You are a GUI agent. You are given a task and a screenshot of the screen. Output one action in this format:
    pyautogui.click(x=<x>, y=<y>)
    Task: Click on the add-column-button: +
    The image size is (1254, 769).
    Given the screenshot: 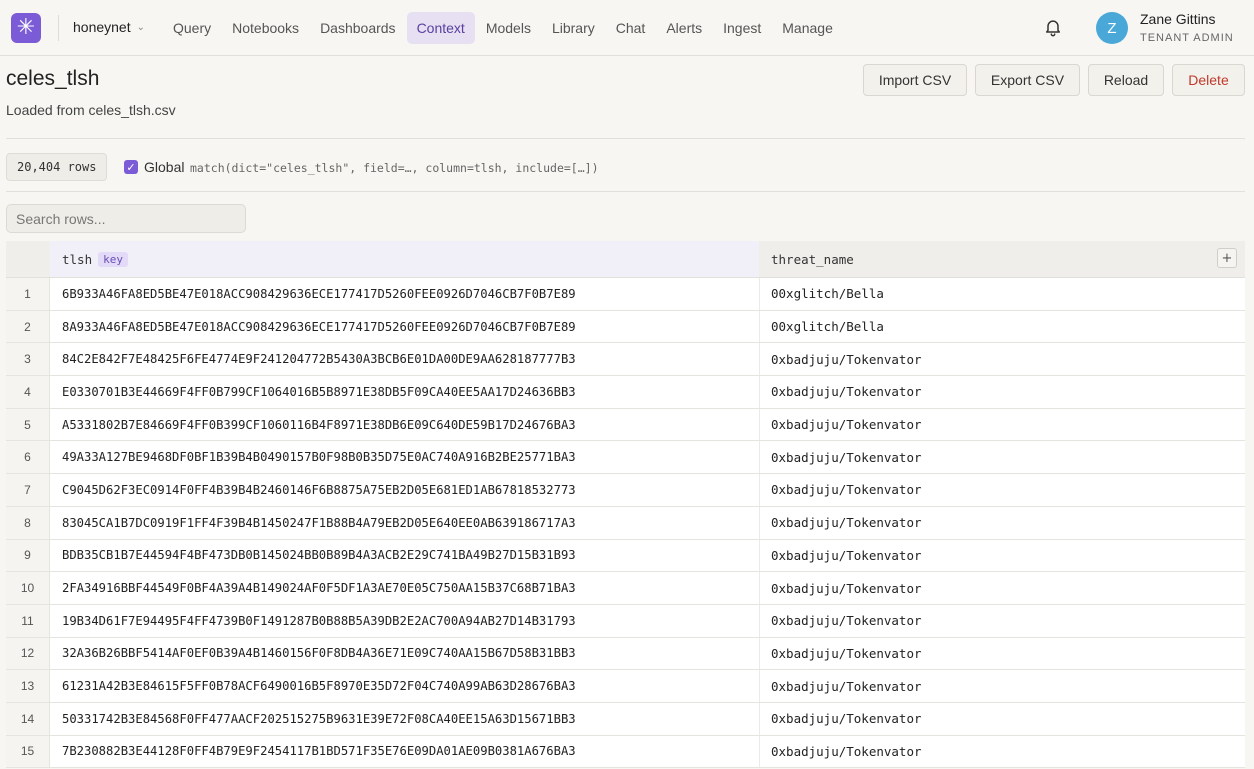 What is the action you would take?
    pyautogui.click(x=1227, y=258)
    